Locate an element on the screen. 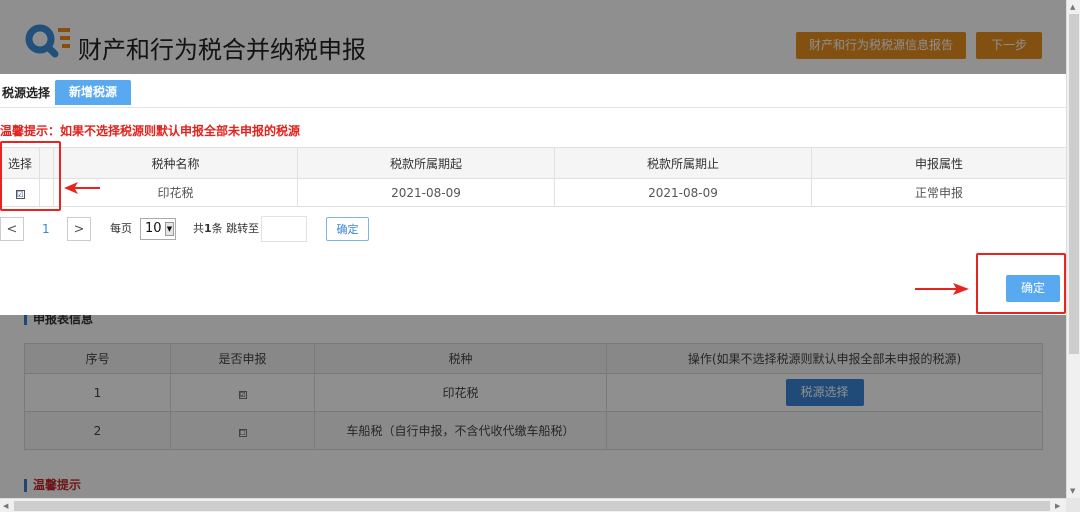 Image resolution: width=1080 pixels, height=512 pixels. horizontal-scrollbar: ◀ ▶ is located at coordinates (533, 505).